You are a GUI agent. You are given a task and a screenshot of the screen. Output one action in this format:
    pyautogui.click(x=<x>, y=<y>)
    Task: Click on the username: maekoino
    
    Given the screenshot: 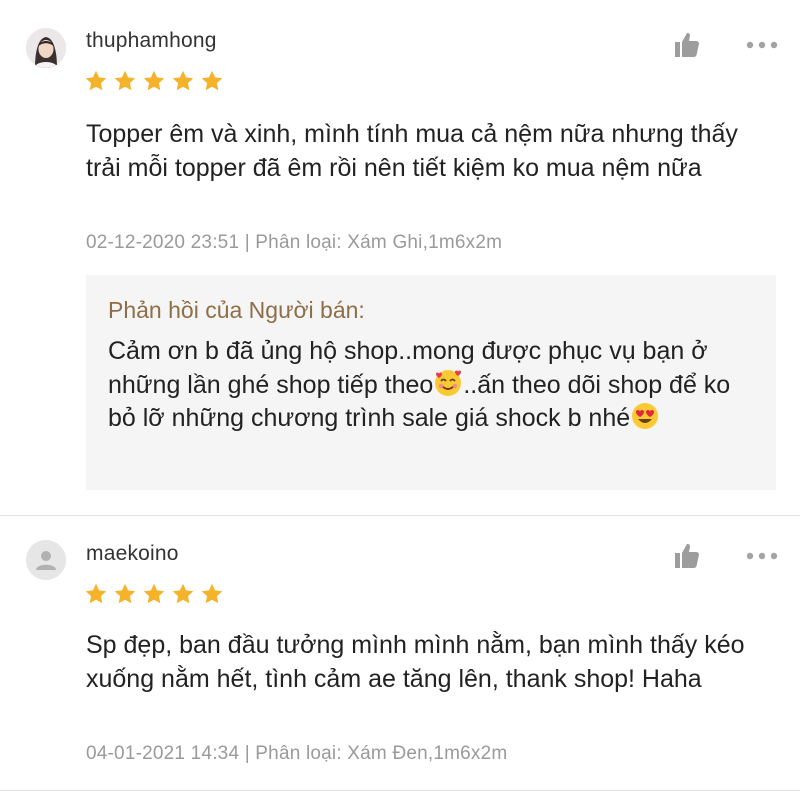 What is the action you would take?
    pyautogui.click(x=132, y=554)
    